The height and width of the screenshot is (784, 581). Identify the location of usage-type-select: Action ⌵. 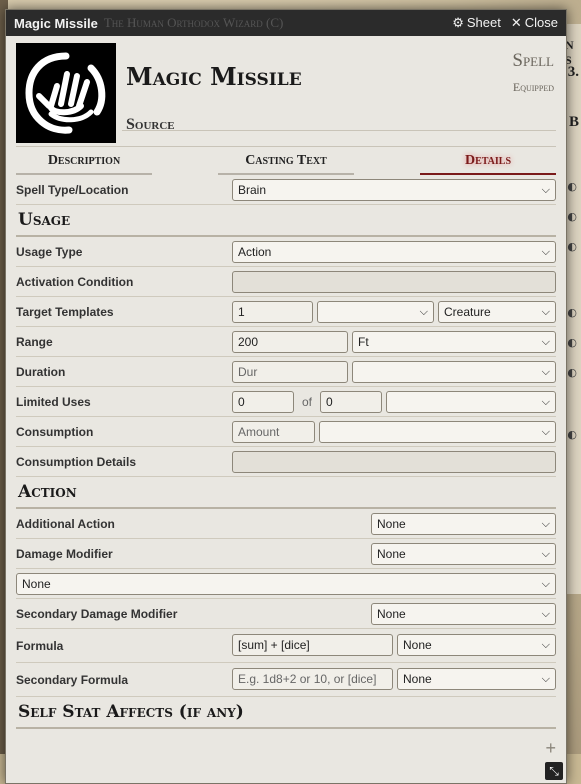
(394, 252).